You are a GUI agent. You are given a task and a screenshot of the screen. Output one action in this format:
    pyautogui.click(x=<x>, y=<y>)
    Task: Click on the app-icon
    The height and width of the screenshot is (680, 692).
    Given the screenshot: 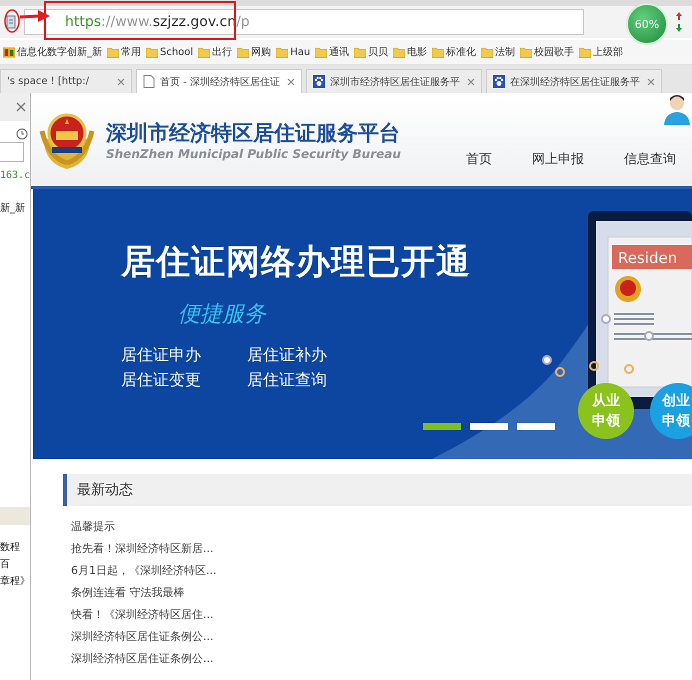 What is the action you would take?
    pyautogui.click(x=9, y=52)
    